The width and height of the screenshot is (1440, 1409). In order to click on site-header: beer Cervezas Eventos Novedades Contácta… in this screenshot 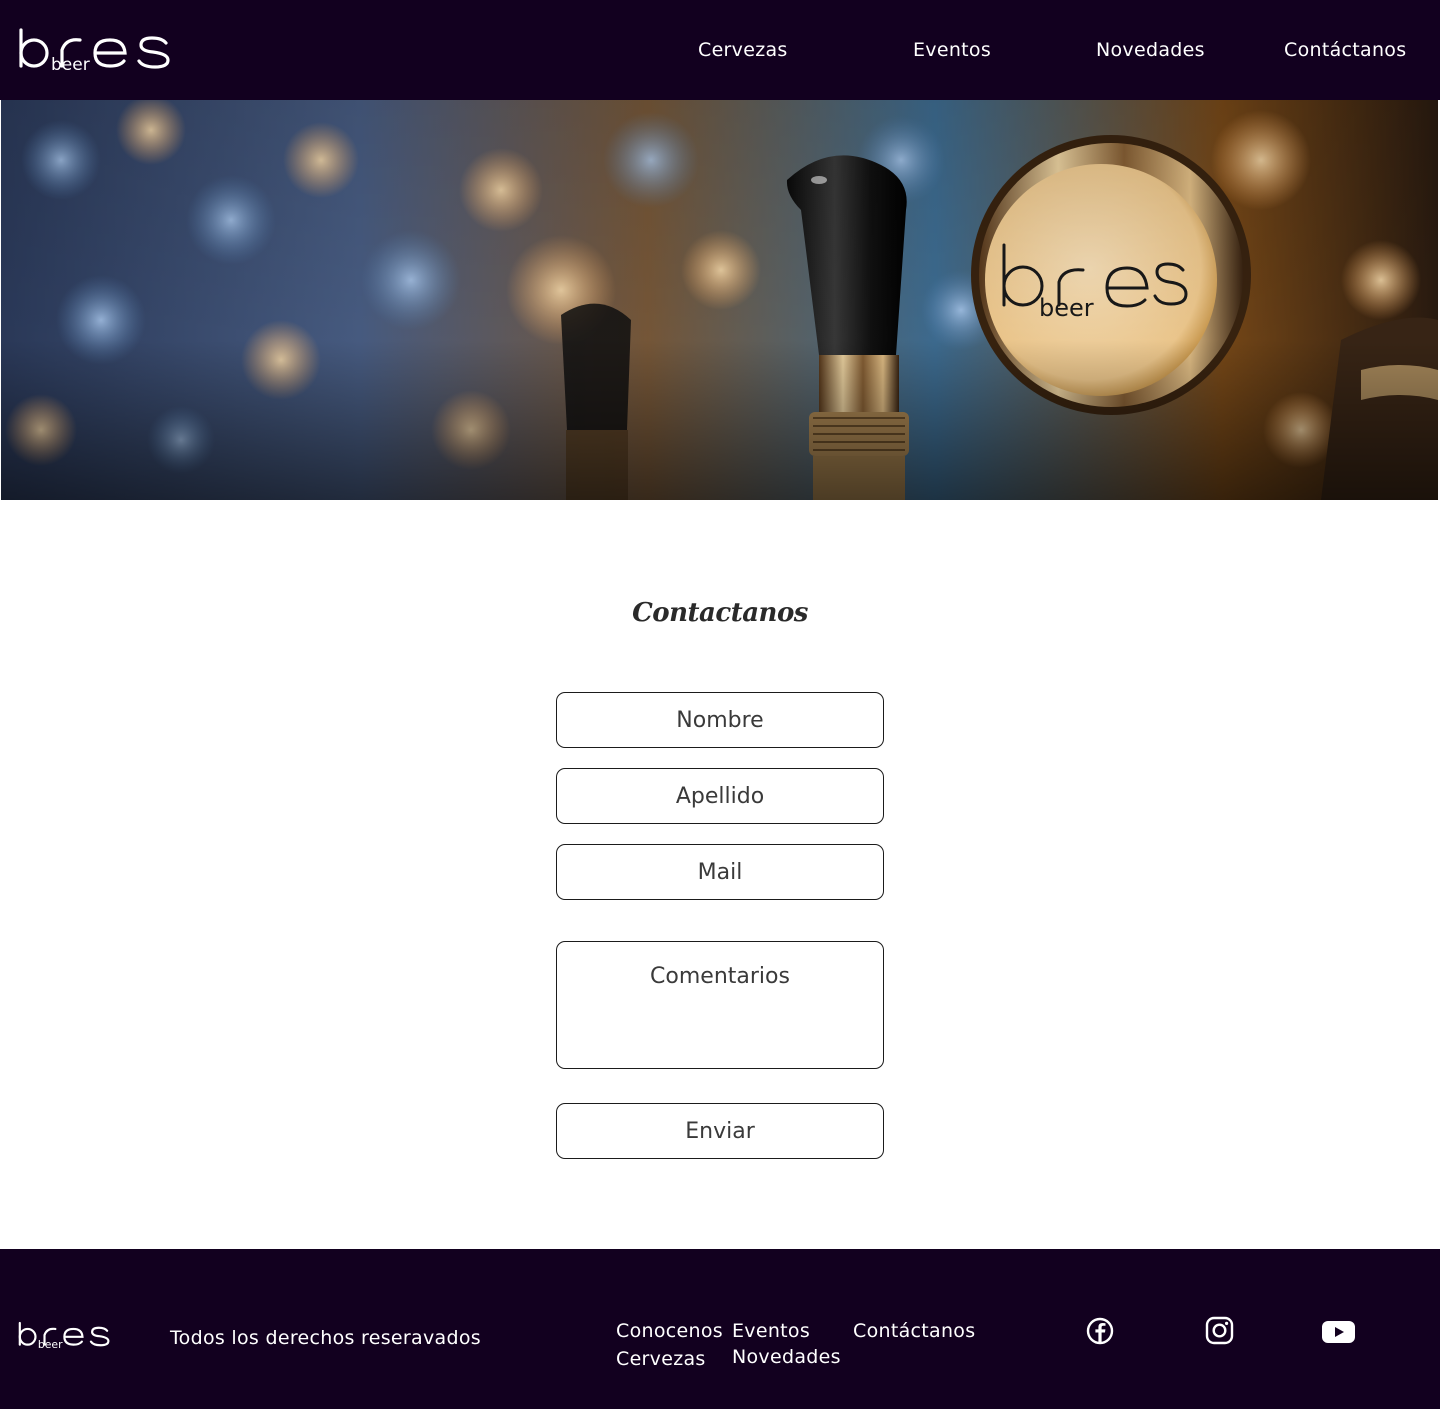, I will do `click(720, 50)`.